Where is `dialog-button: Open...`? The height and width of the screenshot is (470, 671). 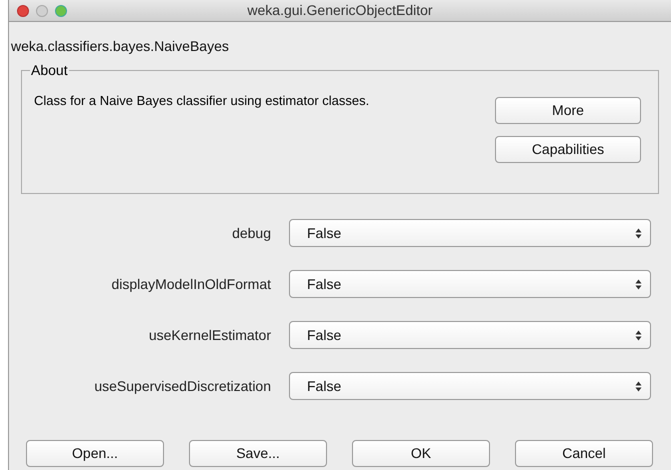
dialog-button: Open... is located at coordinates (95, 453).